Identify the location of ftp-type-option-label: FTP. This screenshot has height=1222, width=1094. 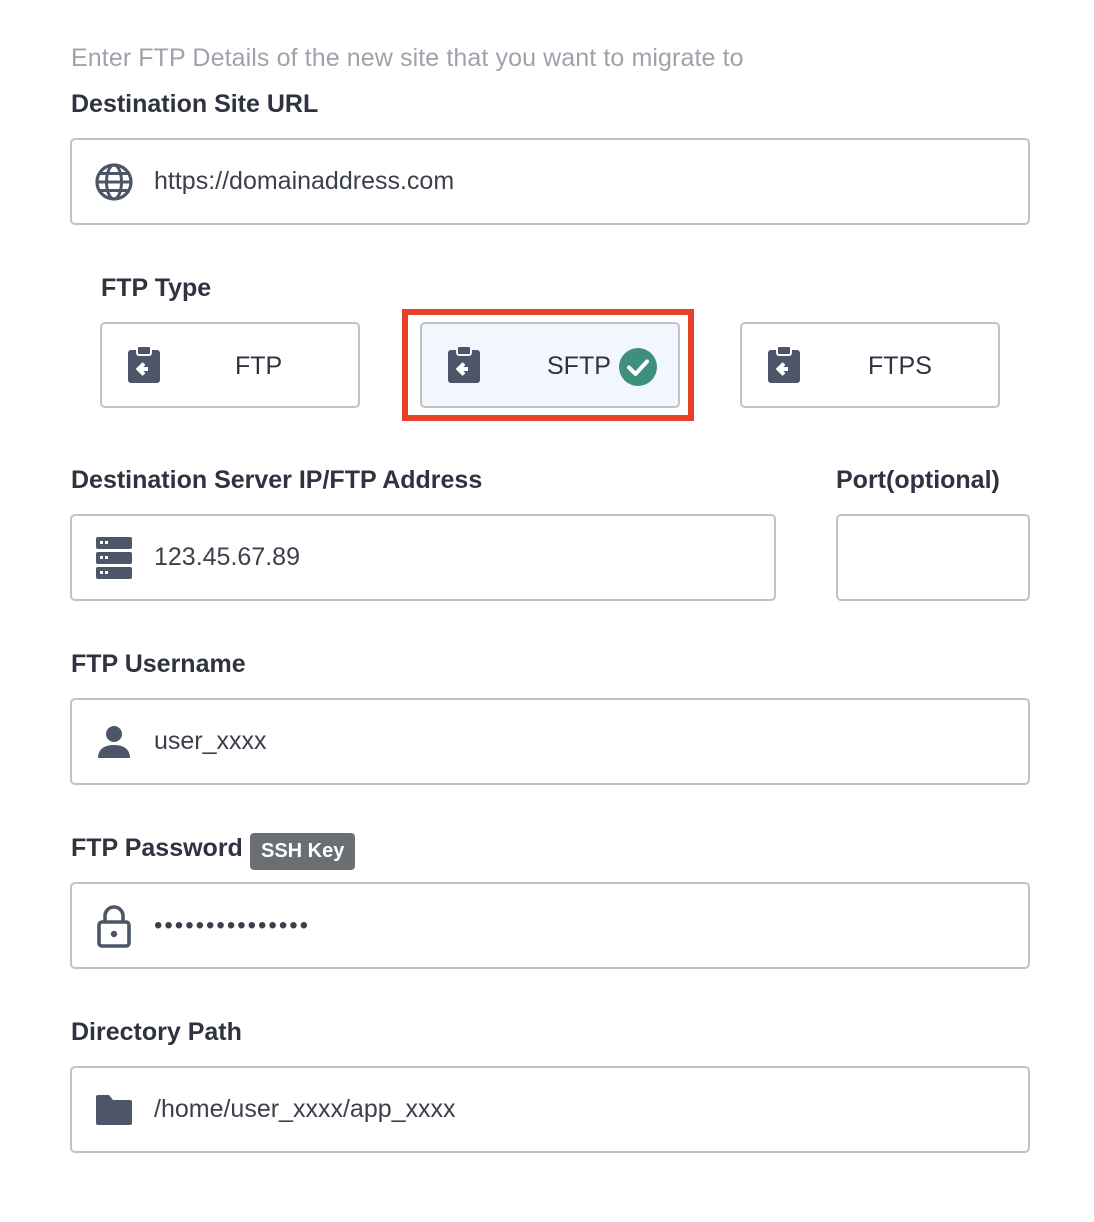
(259, 366).